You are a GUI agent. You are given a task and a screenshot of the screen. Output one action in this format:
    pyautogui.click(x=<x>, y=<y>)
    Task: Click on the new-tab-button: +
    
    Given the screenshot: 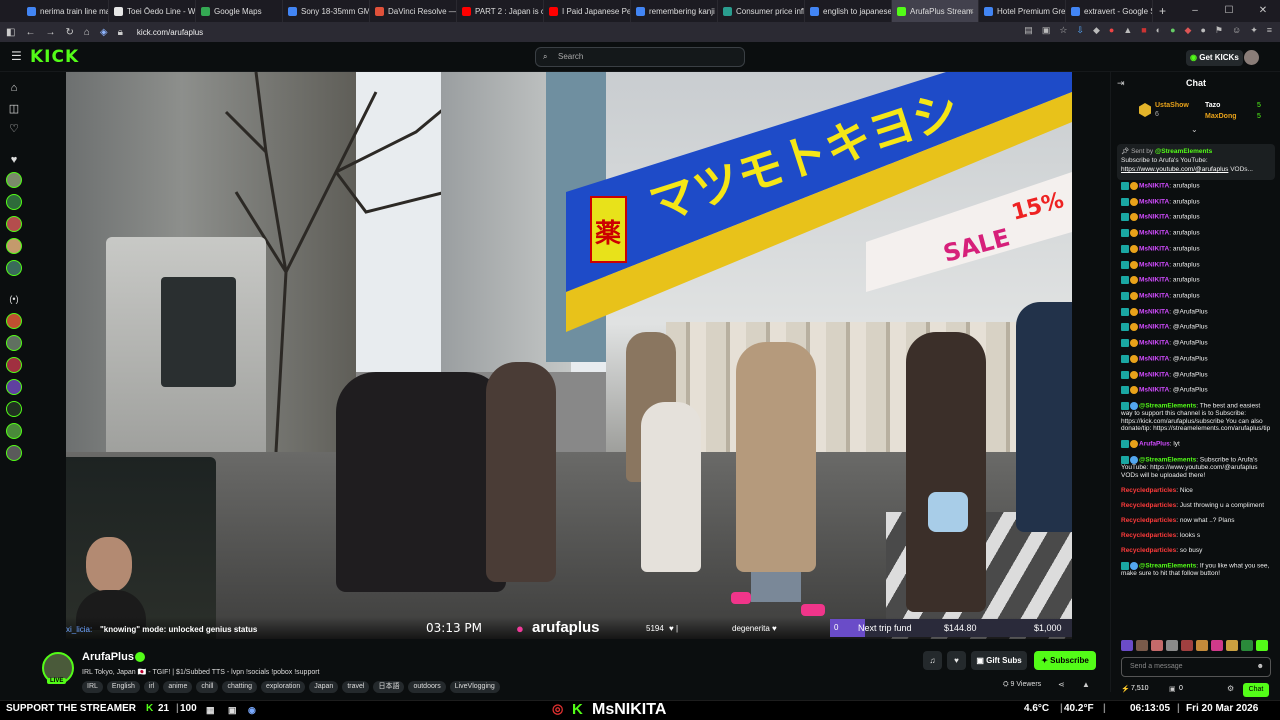 What is the action you would take?
    pyautogui.click(x=1162, y=11)
    